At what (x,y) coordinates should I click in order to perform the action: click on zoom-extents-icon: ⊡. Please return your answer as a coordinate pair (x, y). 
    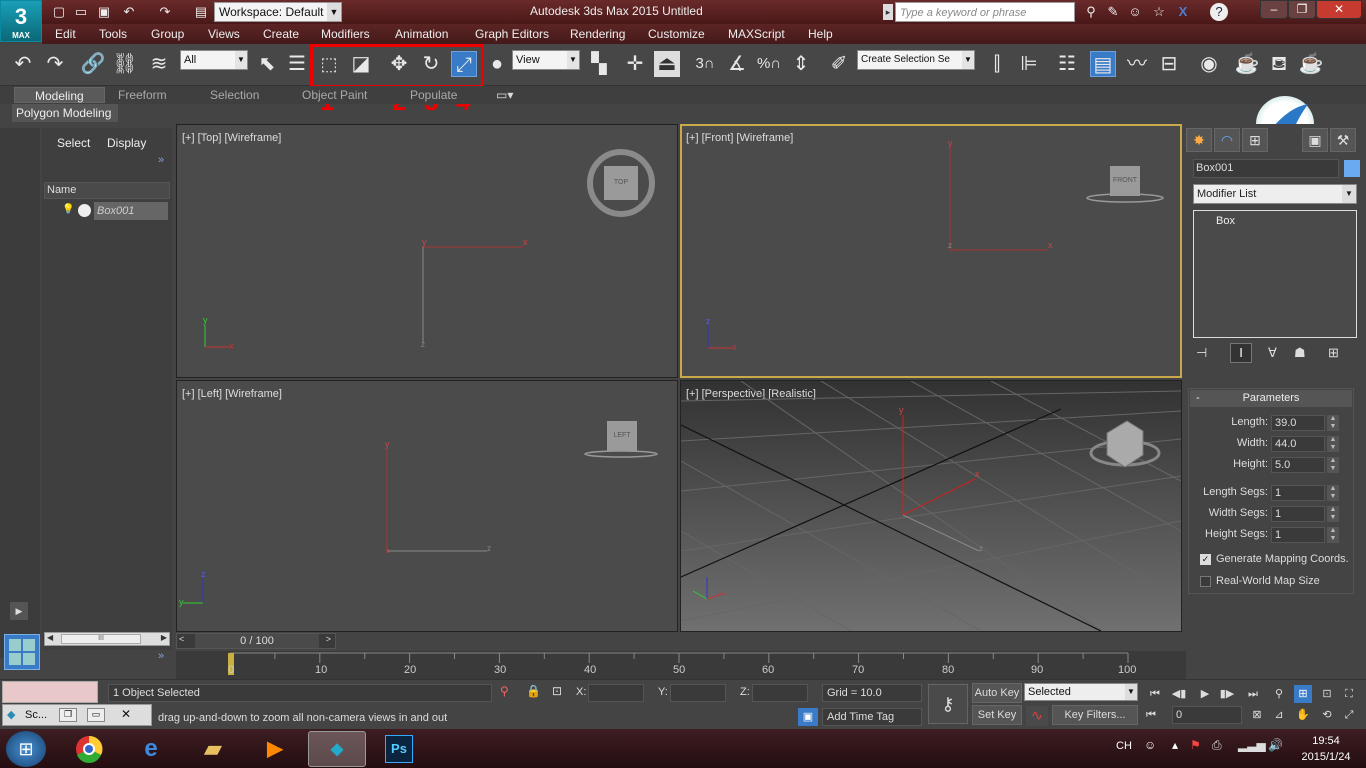
    Looking at the image, I should click on (1327, 694).